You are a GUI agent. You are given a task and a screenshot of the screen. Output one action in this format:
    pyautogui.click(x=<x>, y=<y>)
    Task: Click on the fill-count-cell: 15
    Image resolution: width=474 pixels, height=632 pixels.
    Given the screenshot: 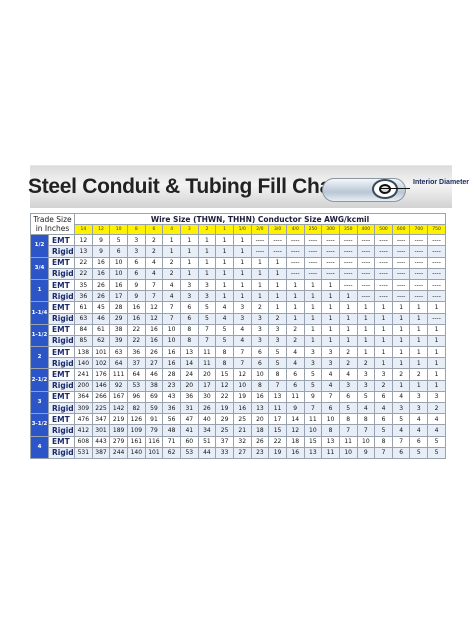 What is the action you would take?
    pyautogui.click(x=313, y=441)
    